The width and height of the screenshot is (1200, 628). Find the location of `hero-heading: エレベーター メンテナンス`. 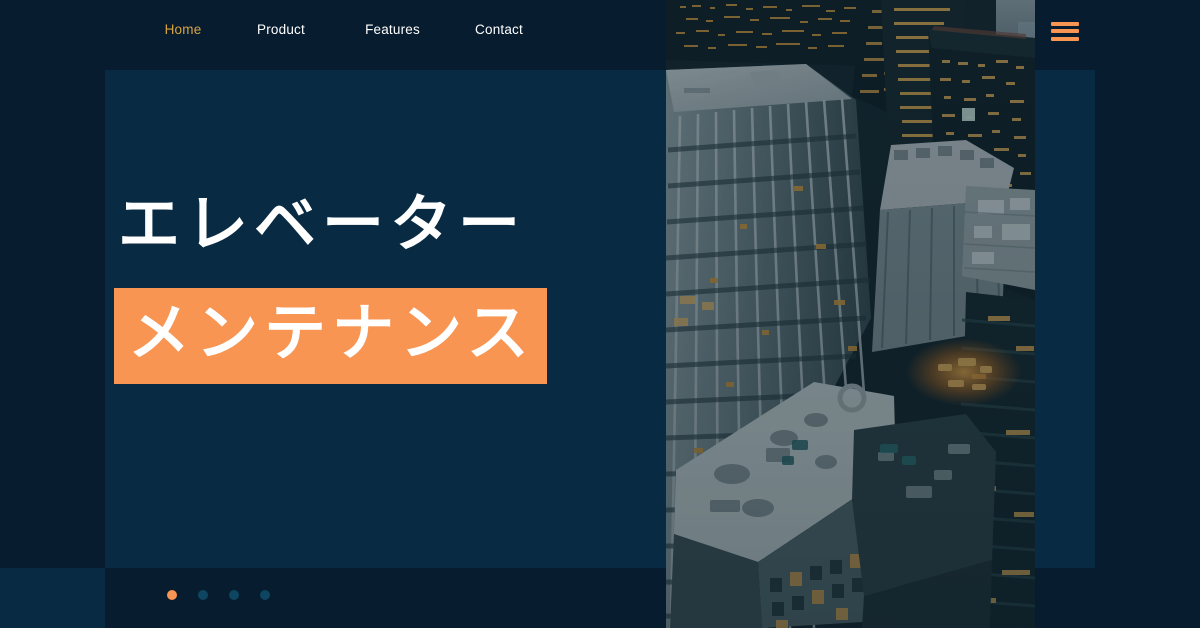

hero-heading: エレベーター メンテナンス is located at coordinates (330, 283).